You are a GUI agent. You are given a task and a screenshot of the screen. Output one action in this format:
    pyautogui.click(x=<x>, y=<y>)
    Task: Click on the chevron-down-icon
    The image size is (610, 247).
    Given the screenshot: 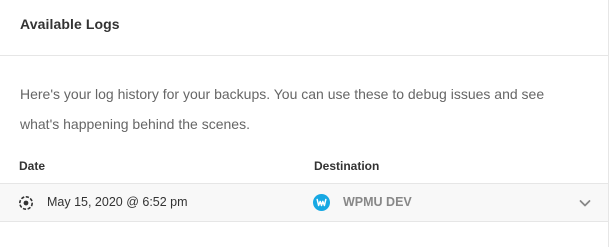 What is the action you would take?
    pyautogui.click(x=585, y=203)
    